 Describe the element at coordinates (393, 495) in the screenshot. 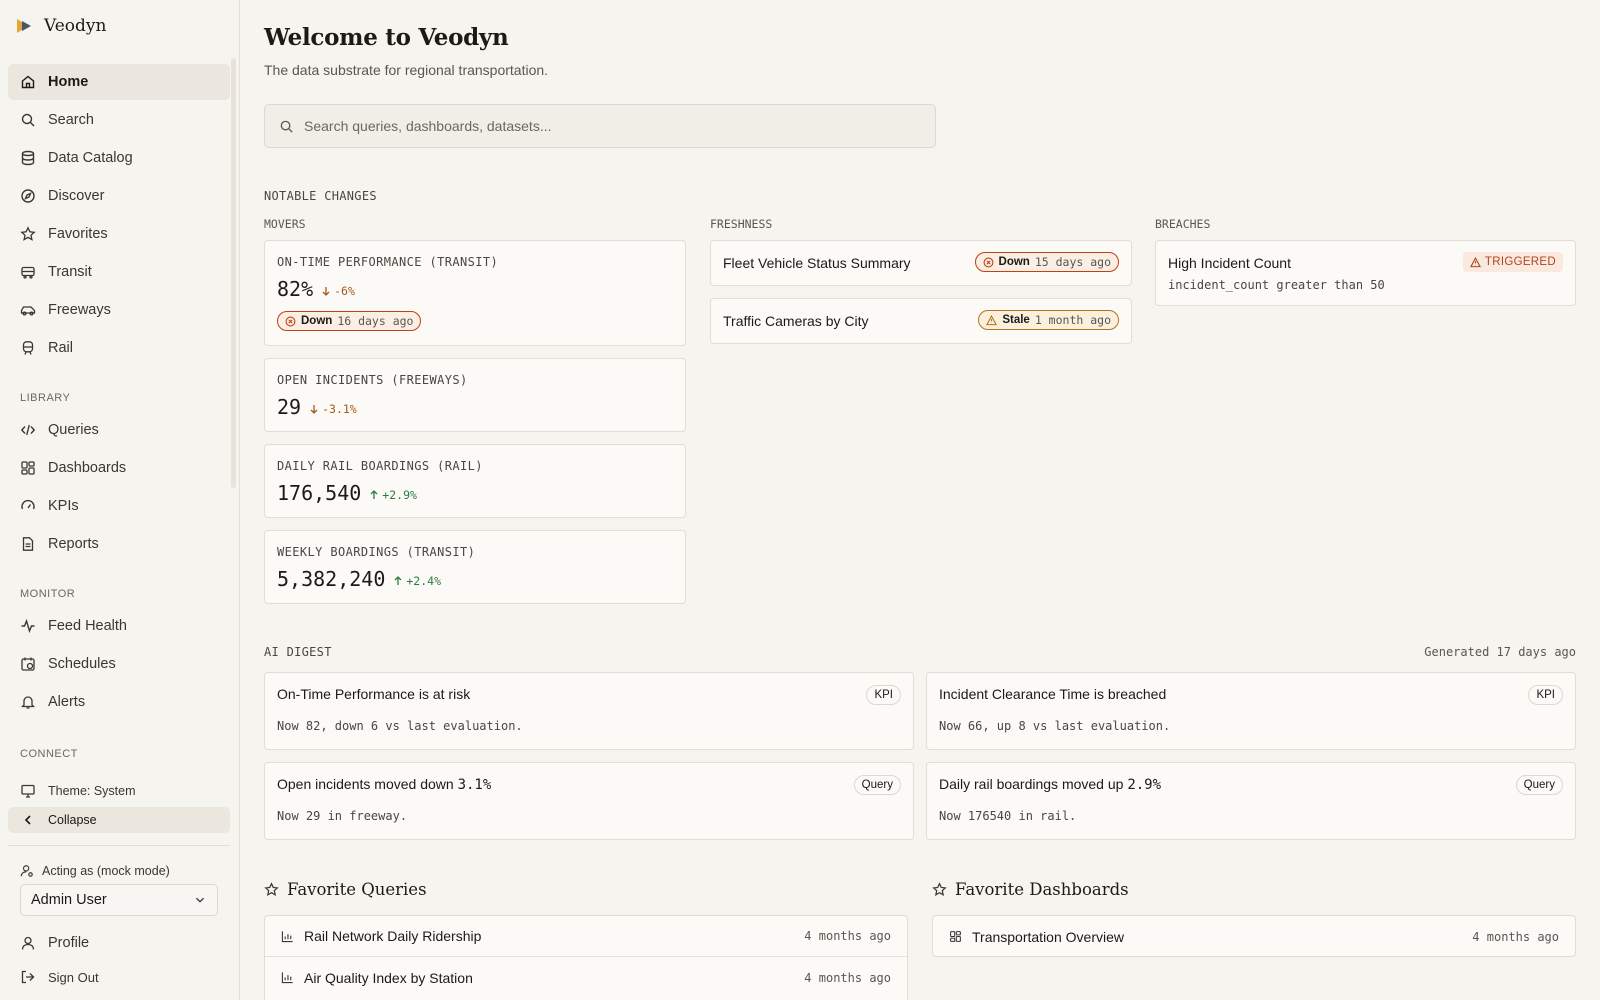

I see `mover-delta: +2.9%` at that location.